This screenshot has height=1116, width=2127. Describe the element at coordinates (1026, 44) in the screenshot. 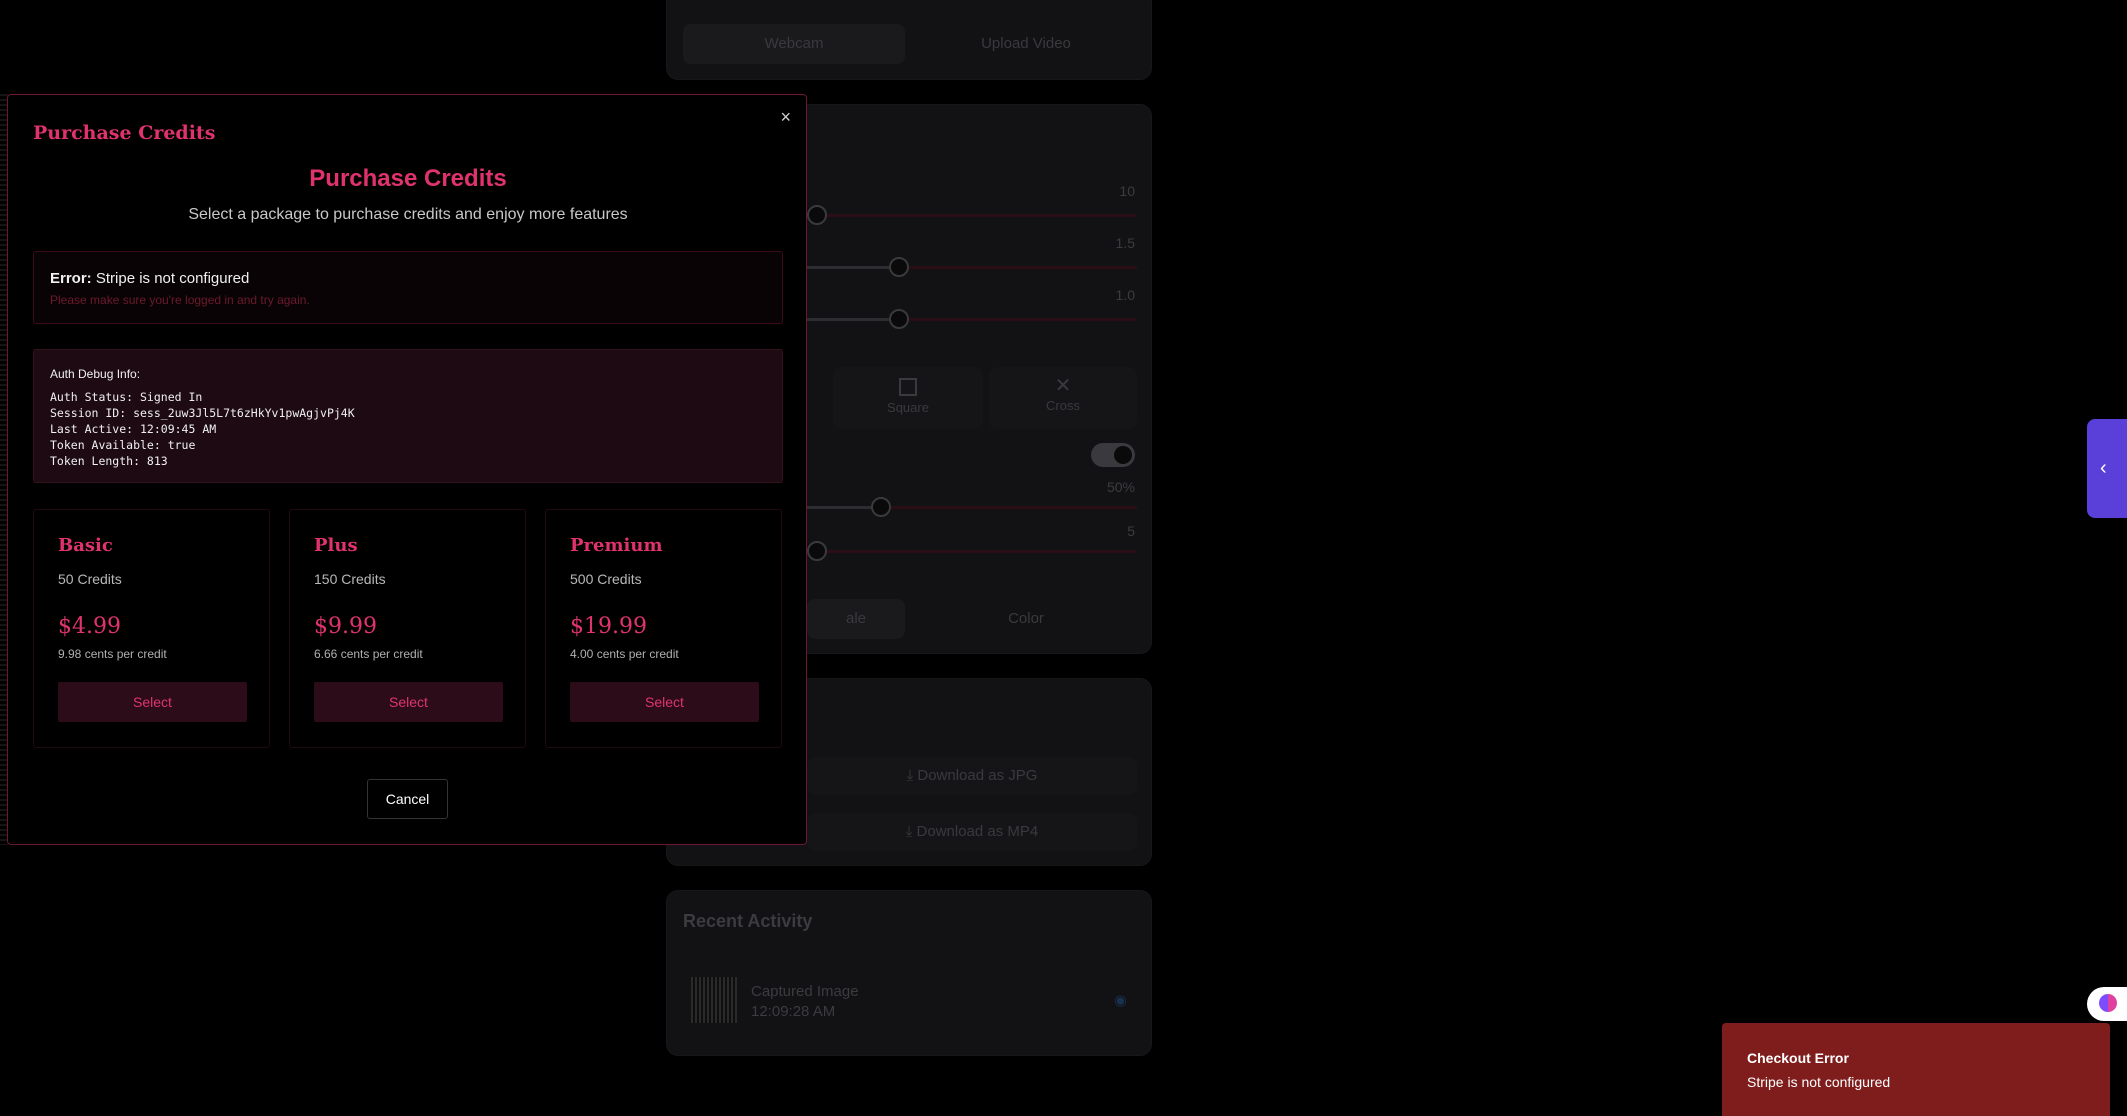

I see `upload-video-tab: Upload Video` at that location.